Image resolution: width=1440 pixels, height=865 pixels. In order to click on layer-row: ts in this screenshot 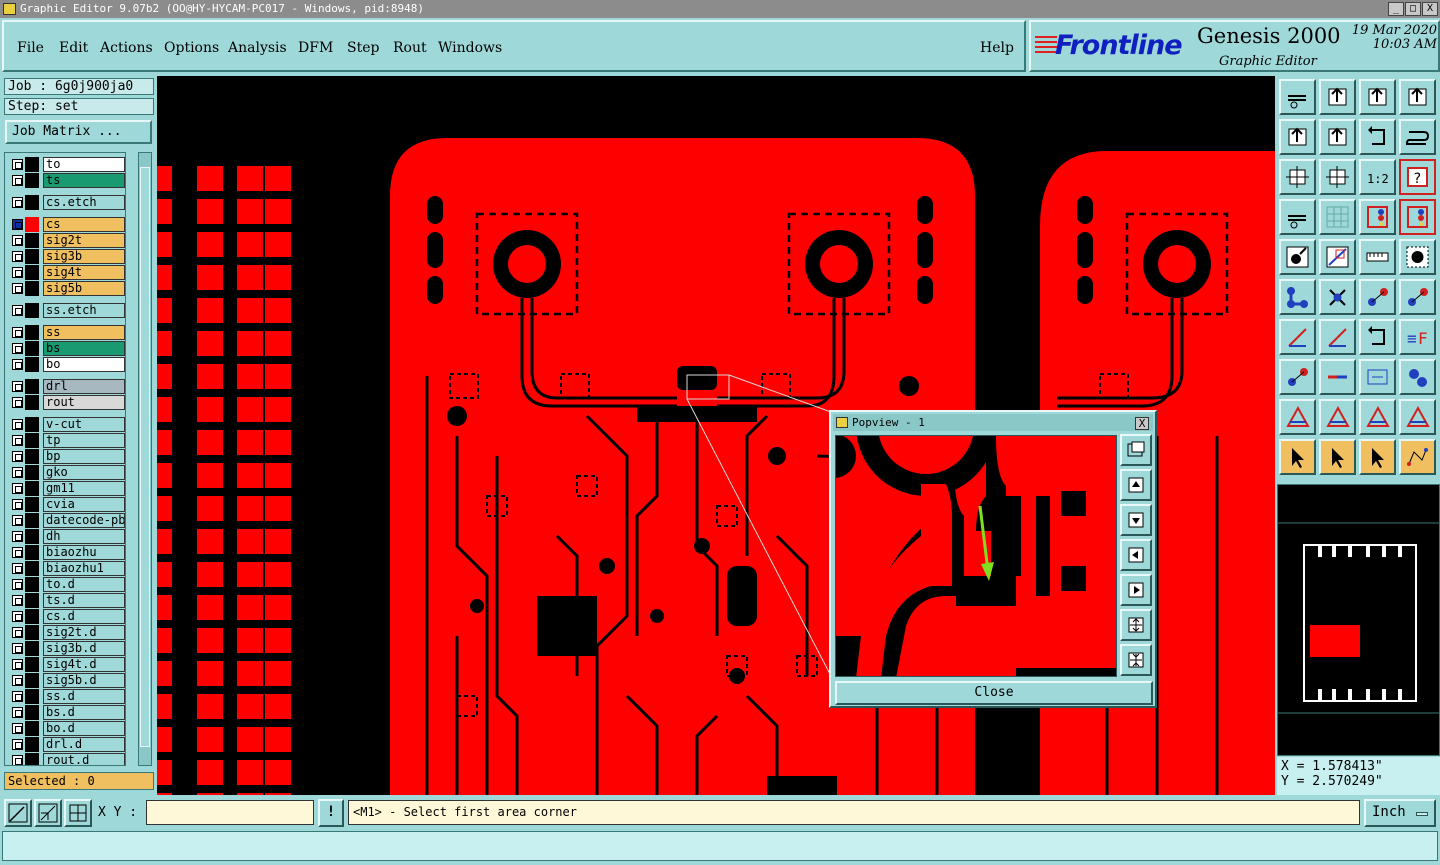, I will do `click(66, 180)`.